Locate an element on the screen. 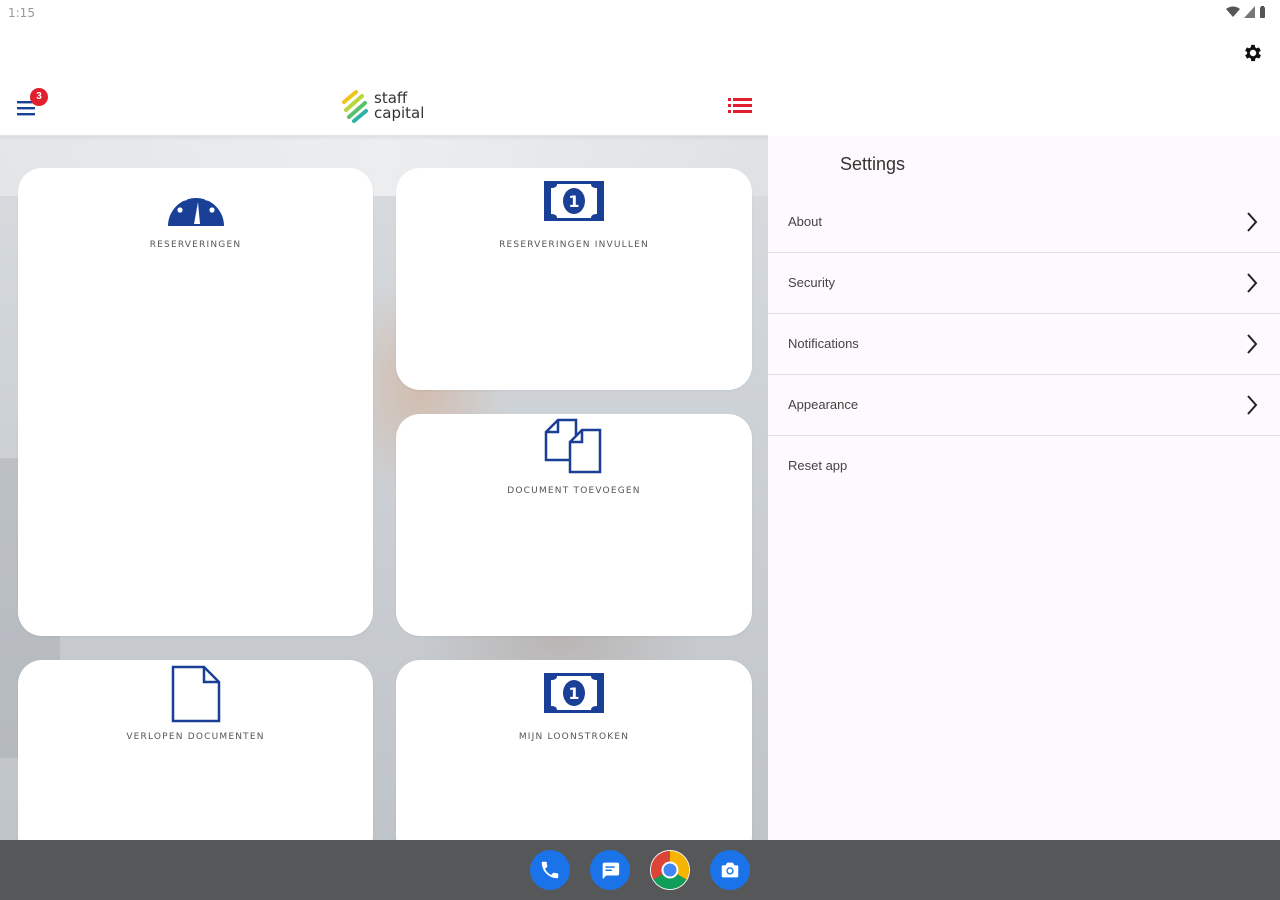 Image resolution: width=1280 pixels, height=900 pixels. battery-icon is located at coordinates (1262, 12).